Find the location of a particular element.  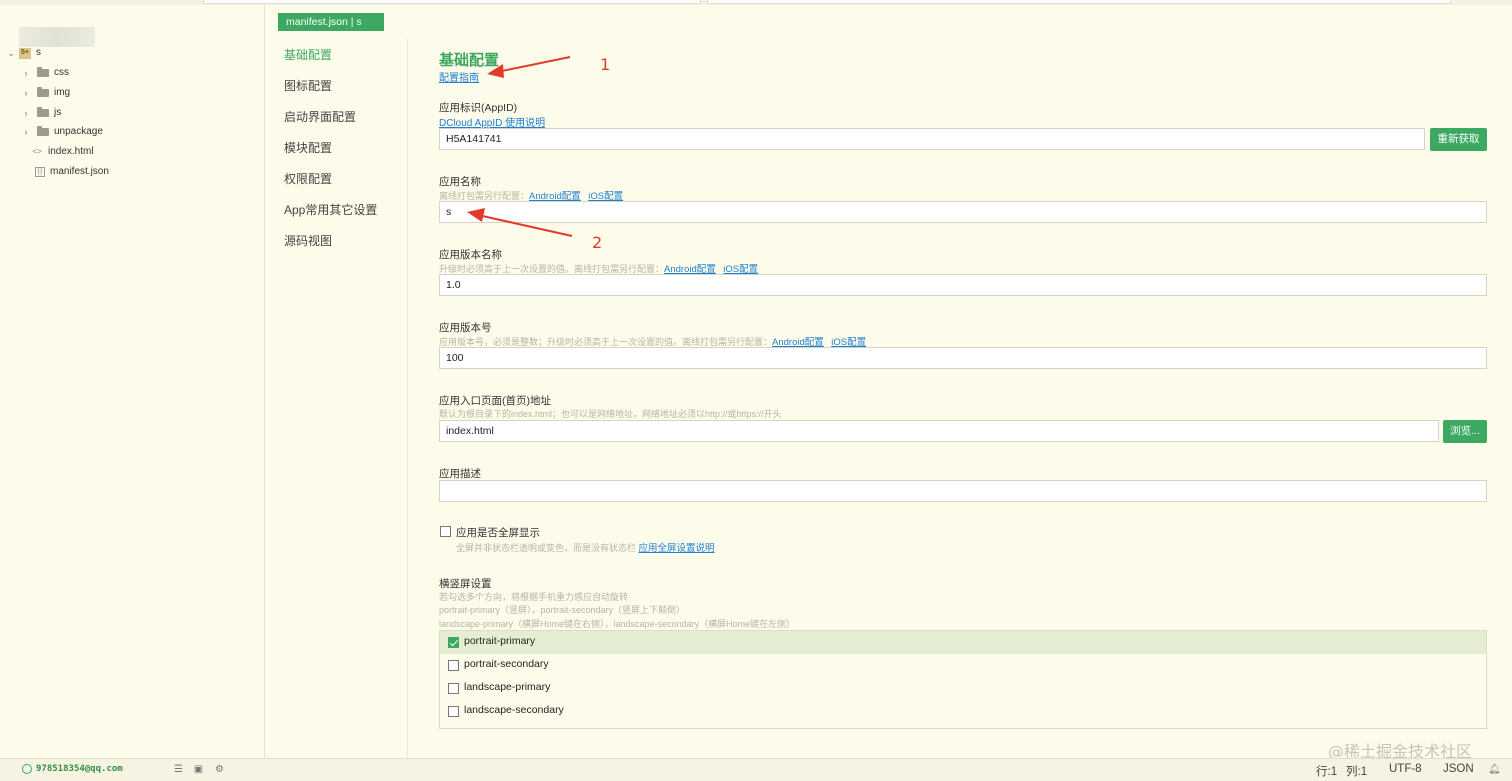

cursor-line: 行:1 is located at coordinates (1326, 771).